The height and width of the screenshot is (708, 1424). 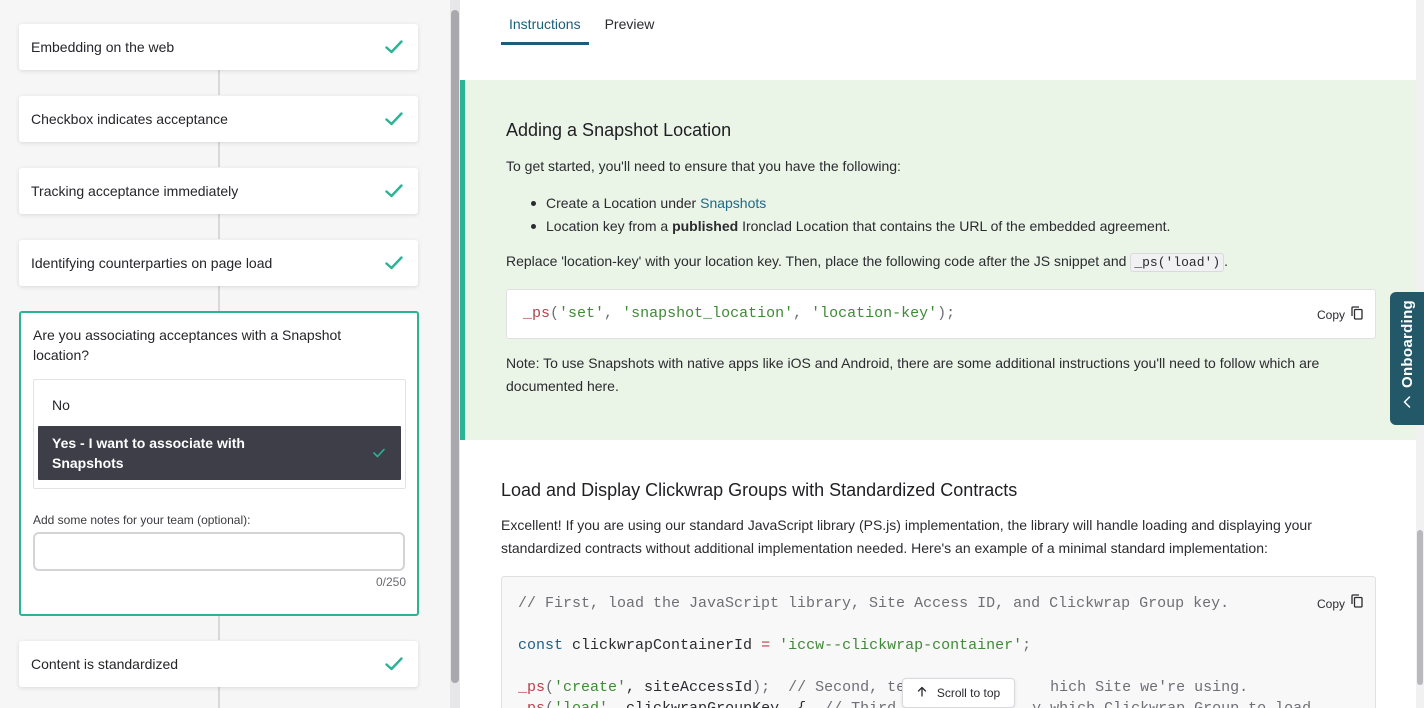 What do you see at coordinates (708, 313) in the screenshot?
I see `code-string: 'snapshot_location'` at bounding box center [708, 313].